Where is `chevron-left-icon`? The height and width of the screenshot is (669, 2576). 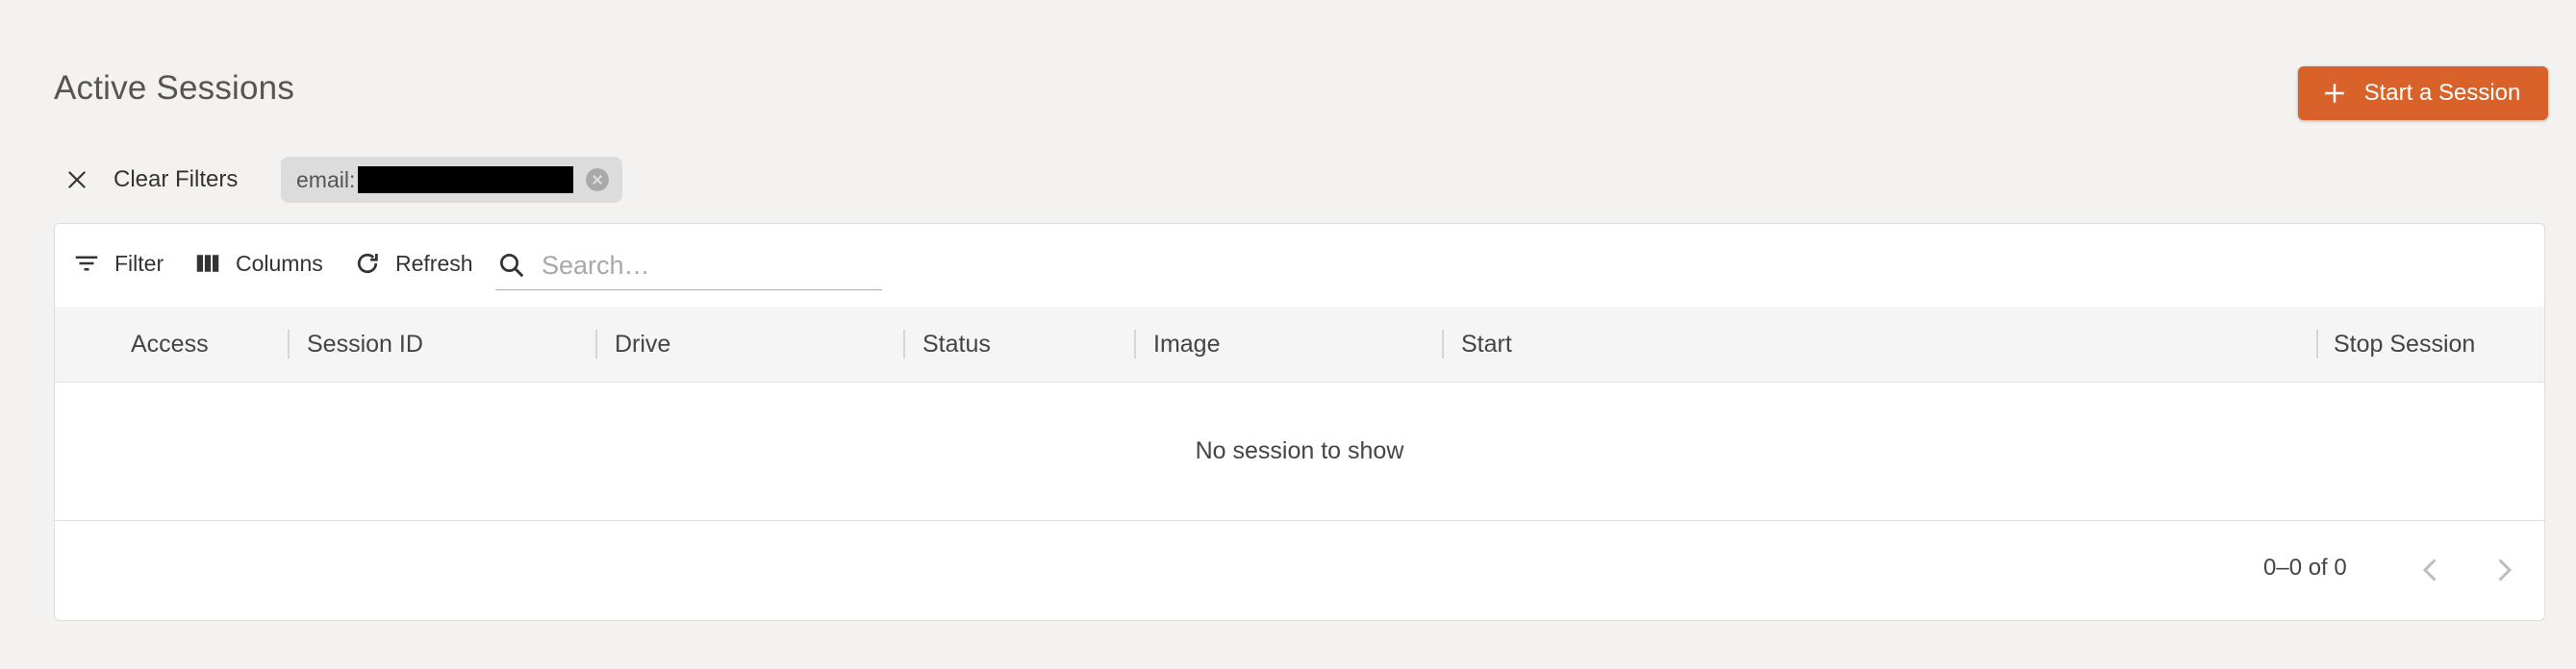
chevron-left-icon is located at coordinates (2430, 570).